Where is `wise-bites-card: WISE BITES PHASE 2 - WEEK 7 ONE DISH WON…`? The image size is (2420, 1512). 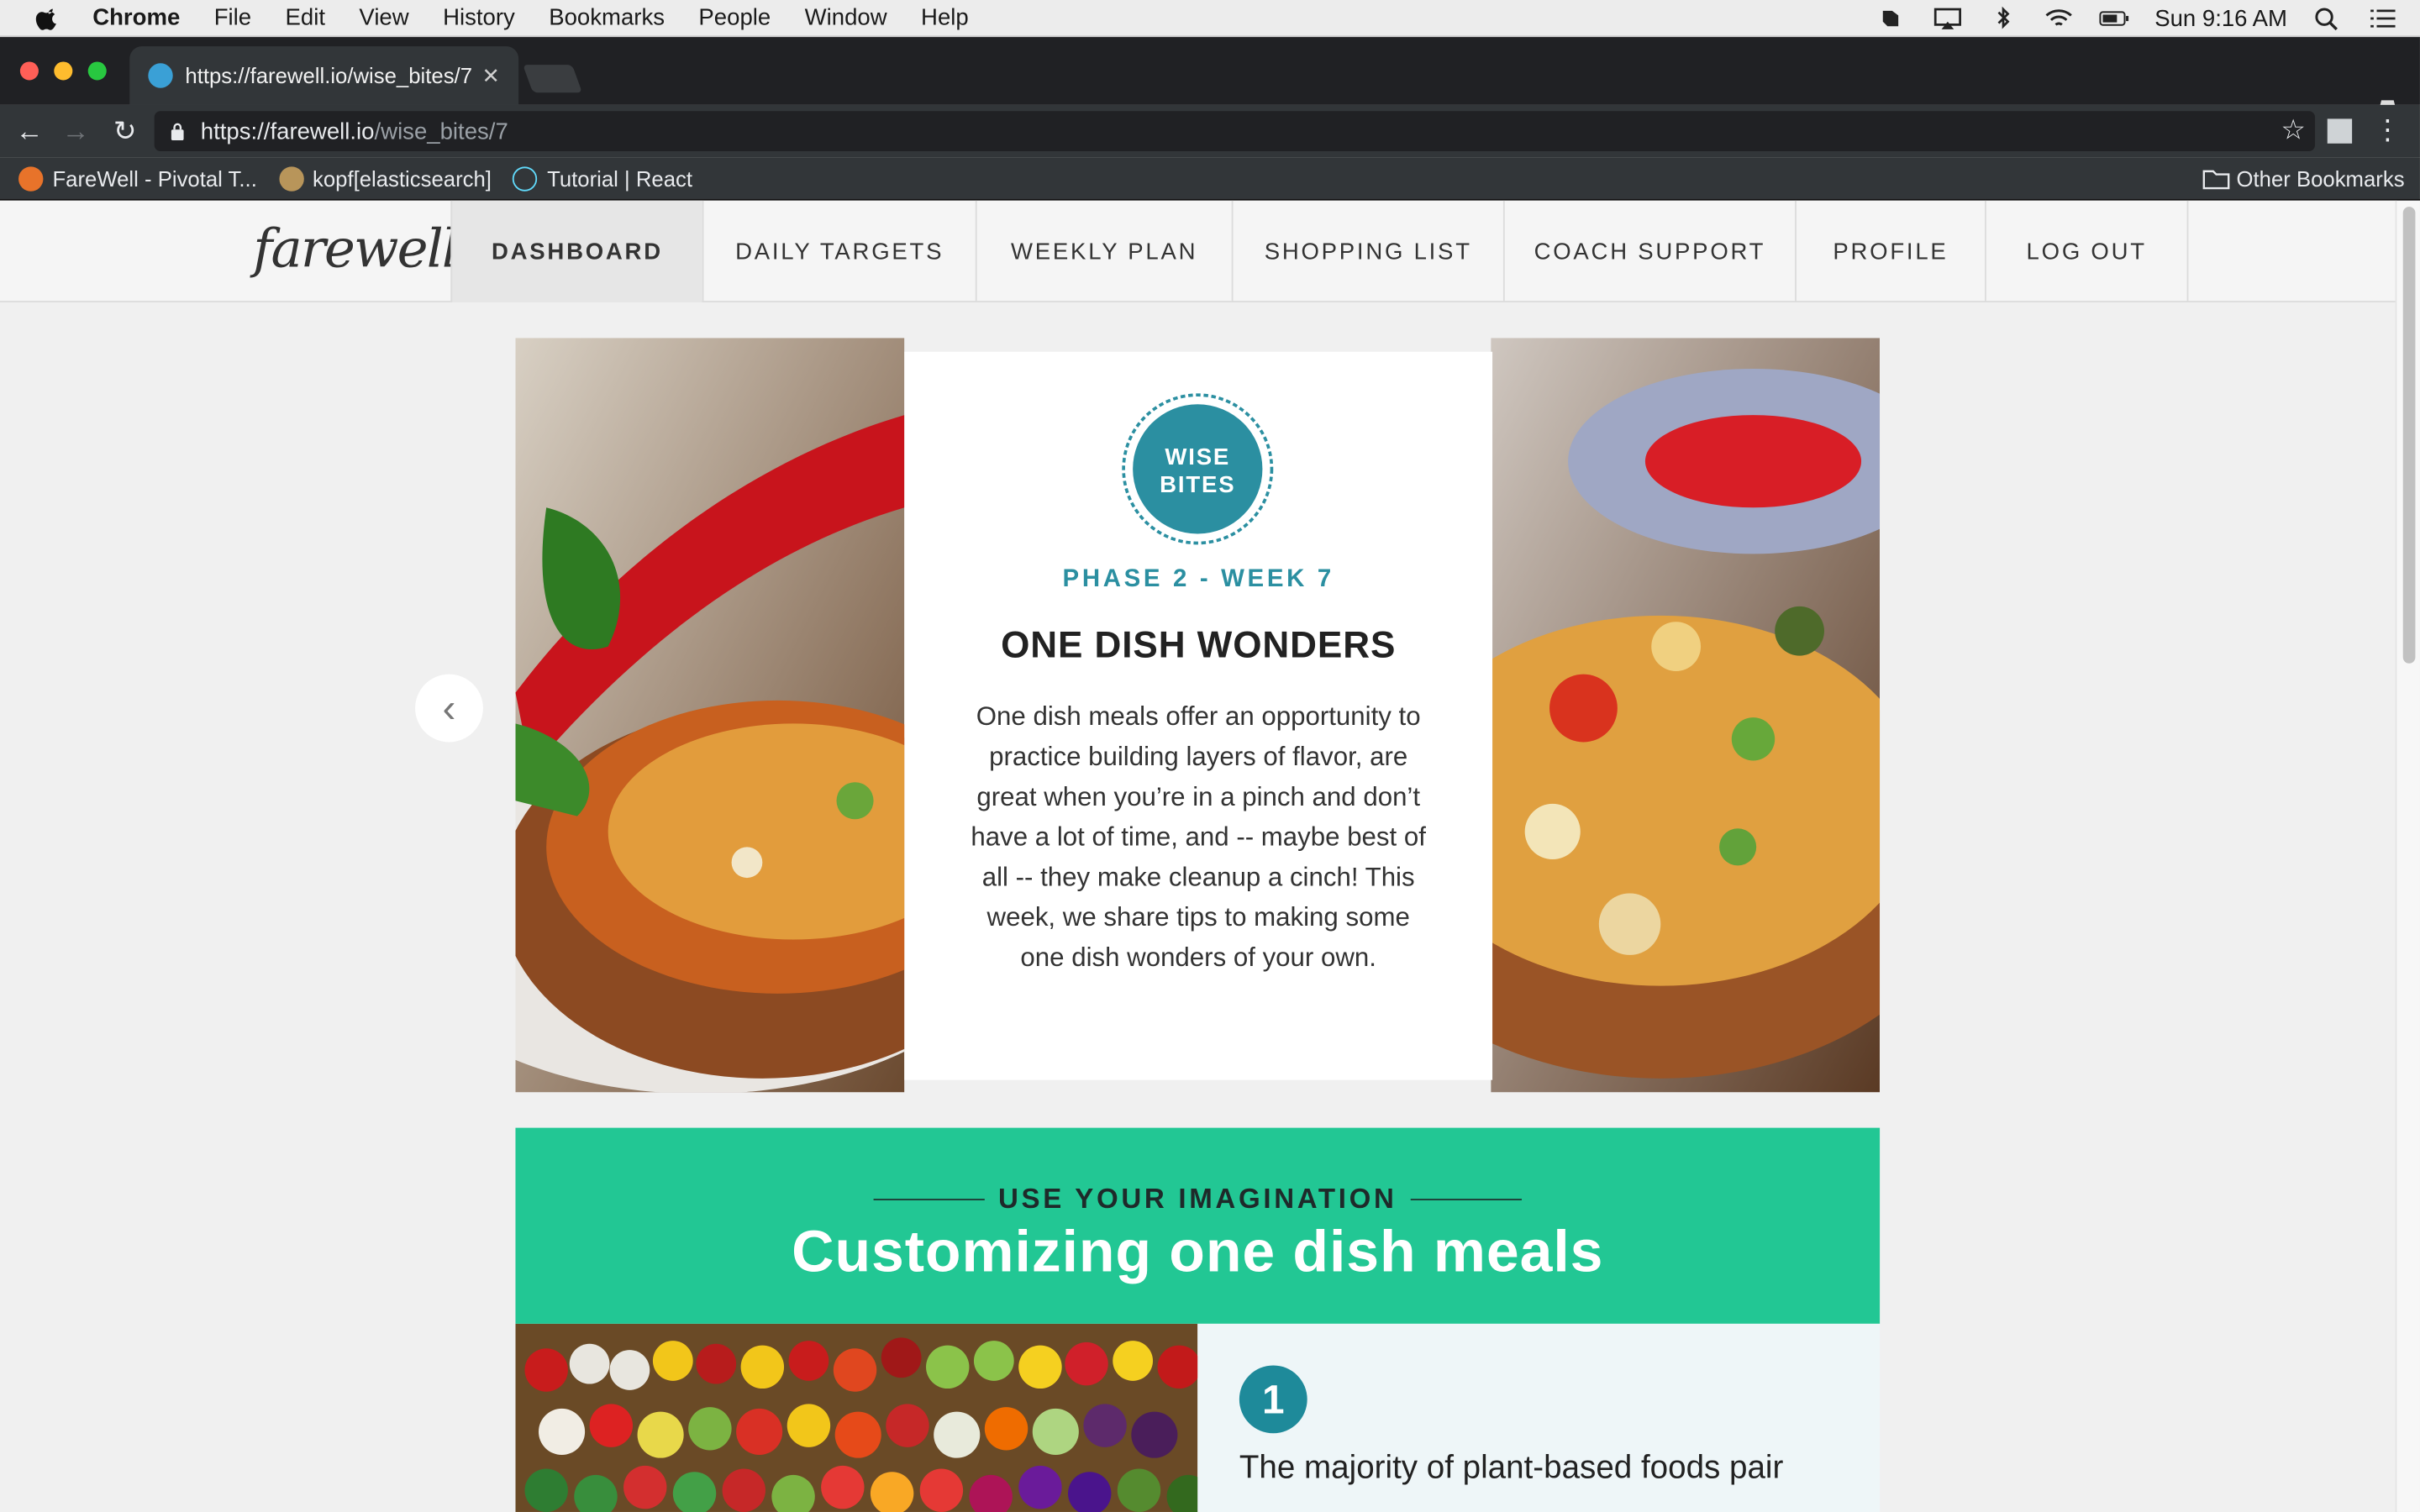
wise-bites-card: WISE BITES PHASE 2 - WEEK 7 ONE DISH WON… is located at coordinates (1198, 715).